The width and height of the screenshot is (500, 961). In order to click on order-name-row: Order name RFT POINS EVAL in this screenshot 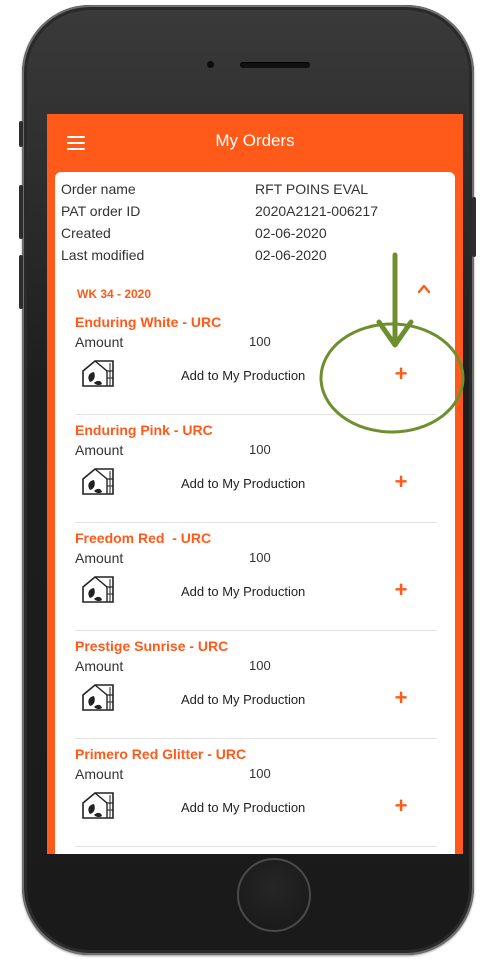, I will do `click(256, 189)`.